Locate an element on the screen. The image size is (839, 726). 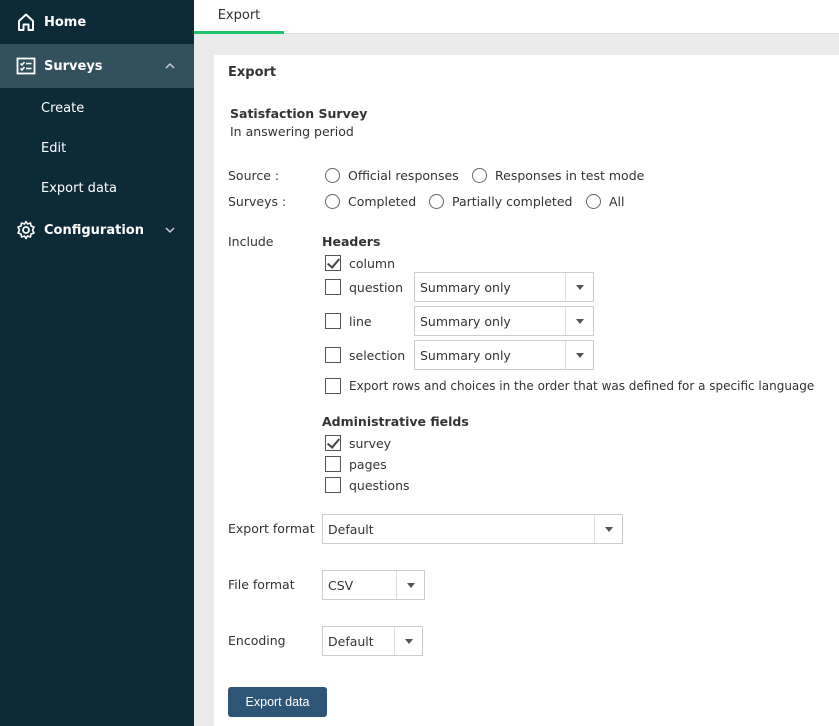
export-format-select: Default is located at coordinates (472, 529).